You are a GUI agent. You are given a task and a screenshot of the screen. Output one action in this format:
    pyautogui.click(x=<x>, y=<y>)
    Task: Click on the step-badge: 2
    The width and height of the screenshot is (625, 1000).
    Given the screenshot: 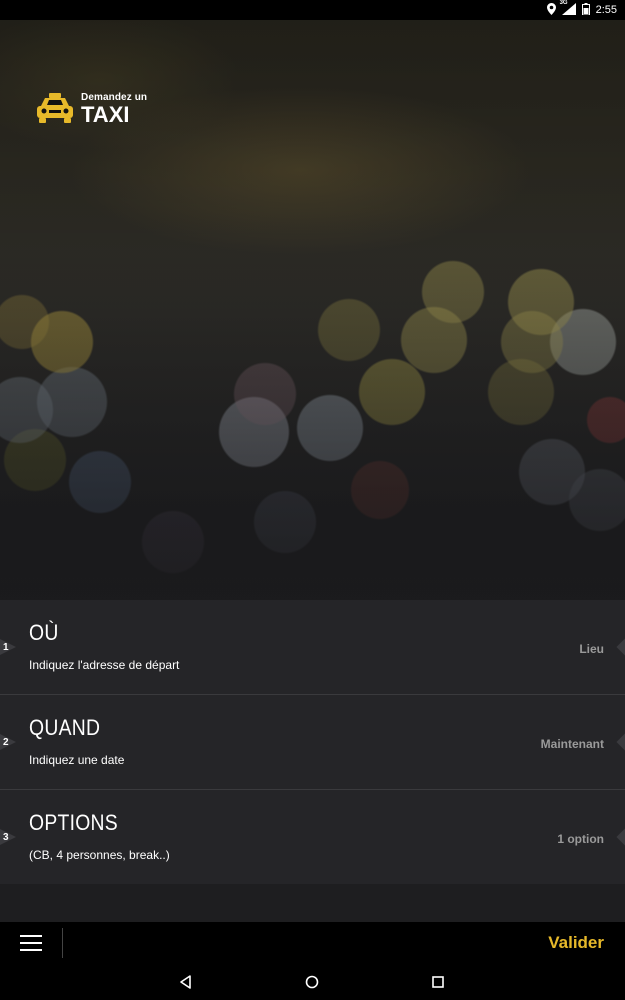 What is the action you would take?
    pyautogui.click(x=8, y=742)
    